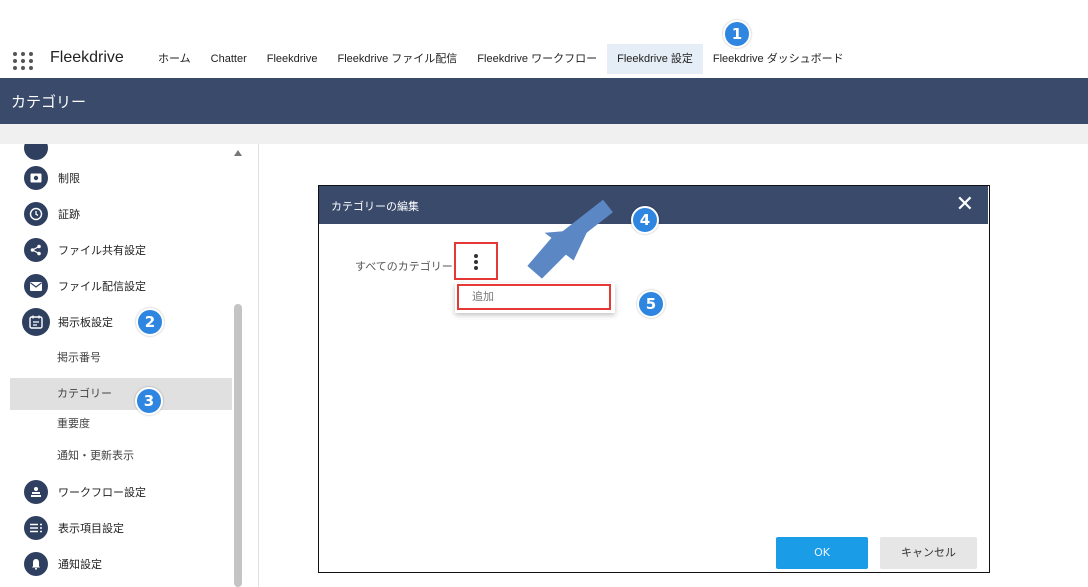  What do you see at coordinates (375, 206) in the screenshot?
I see `dialog-title: カテゴリーの編集` at bounding box center [375, 206].